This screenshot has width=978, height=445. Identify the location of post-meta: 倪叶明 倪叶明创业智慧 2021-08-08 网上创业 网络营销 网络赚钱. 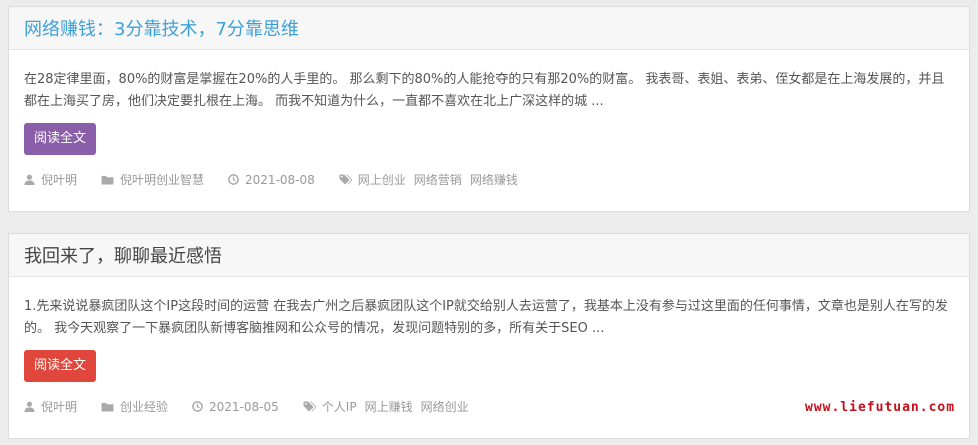
(287, 179).